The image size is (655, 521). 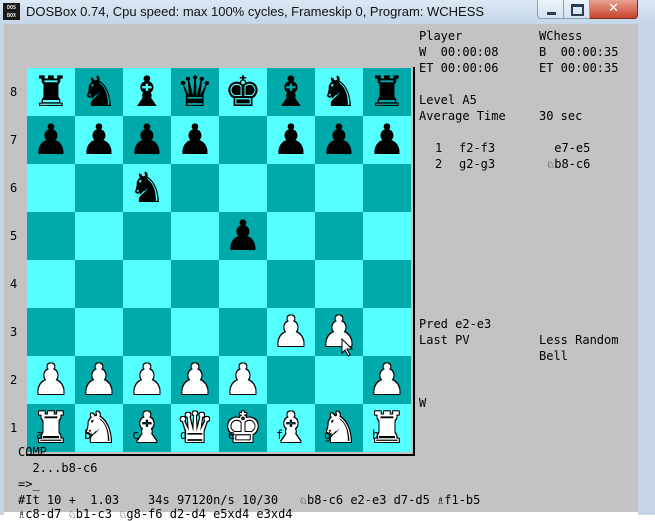 I want to click on black-queen-icon: ♛, so click(x=195, y=92).